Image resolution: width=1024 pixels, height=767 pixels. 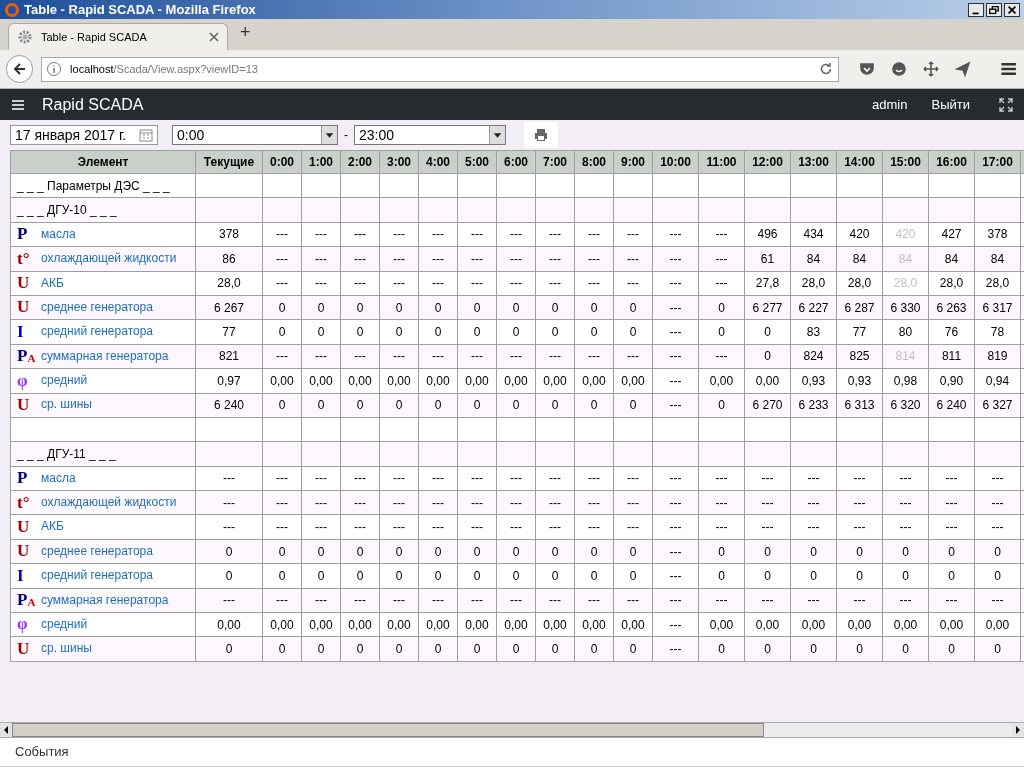 What do you see at coordinates (255, 135) in the screenshot?
I see `time-from-select: 0:00` at bounding box center [255, 135].